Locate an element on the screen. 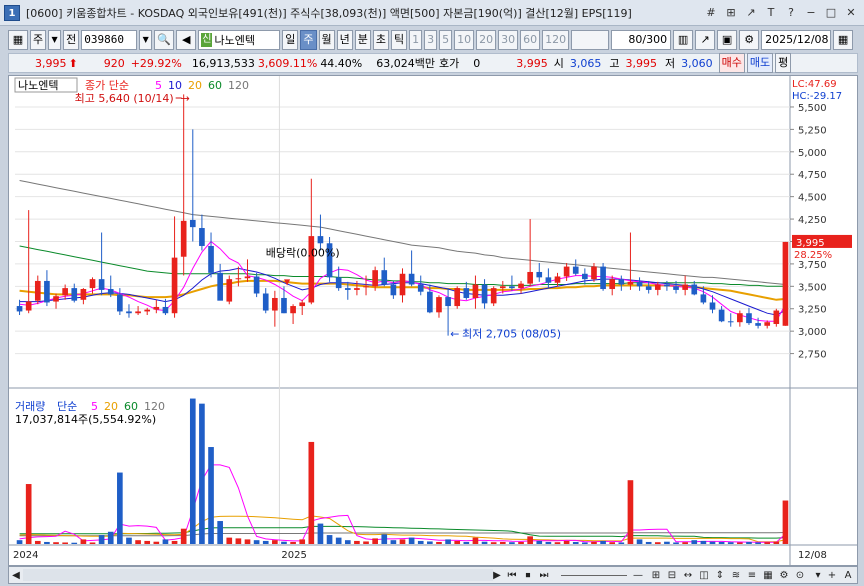  search-icon: 🔍 is located at coordinates (164, 40).